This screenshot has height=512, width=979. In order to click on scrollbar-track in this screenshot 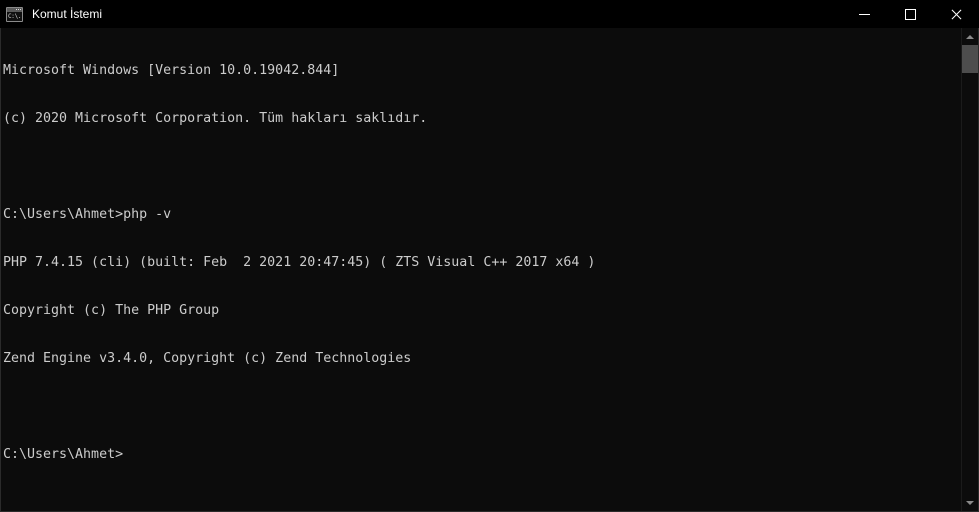, I will do `click(970, 269)`.